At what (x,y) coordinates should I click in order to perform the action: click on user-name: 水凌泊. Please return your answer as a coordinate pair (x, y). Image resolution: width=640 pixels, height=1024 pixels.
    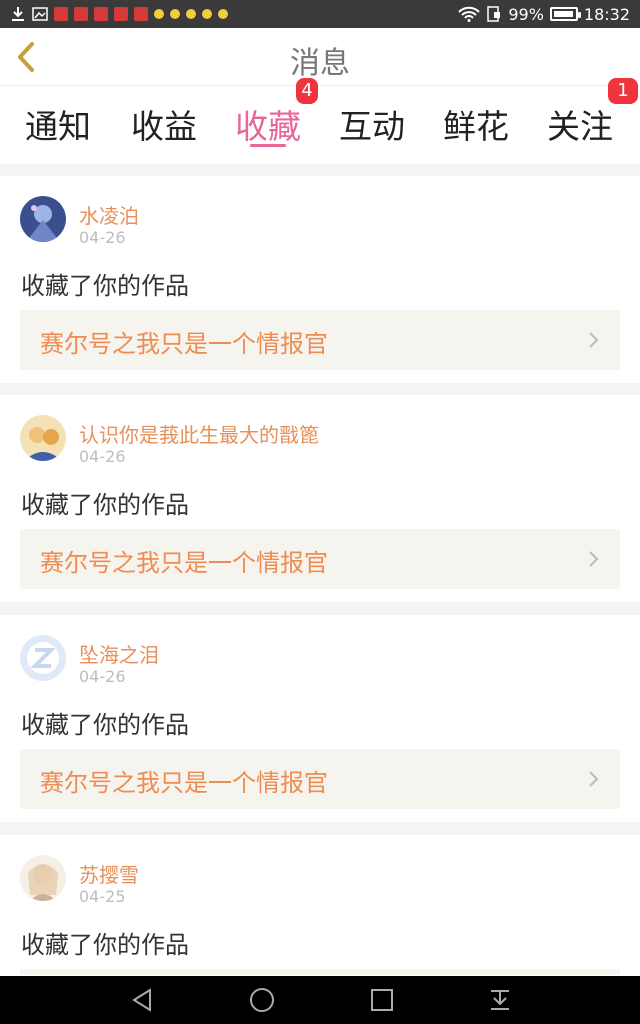
    Looking at the image, I should click on (109, 214).